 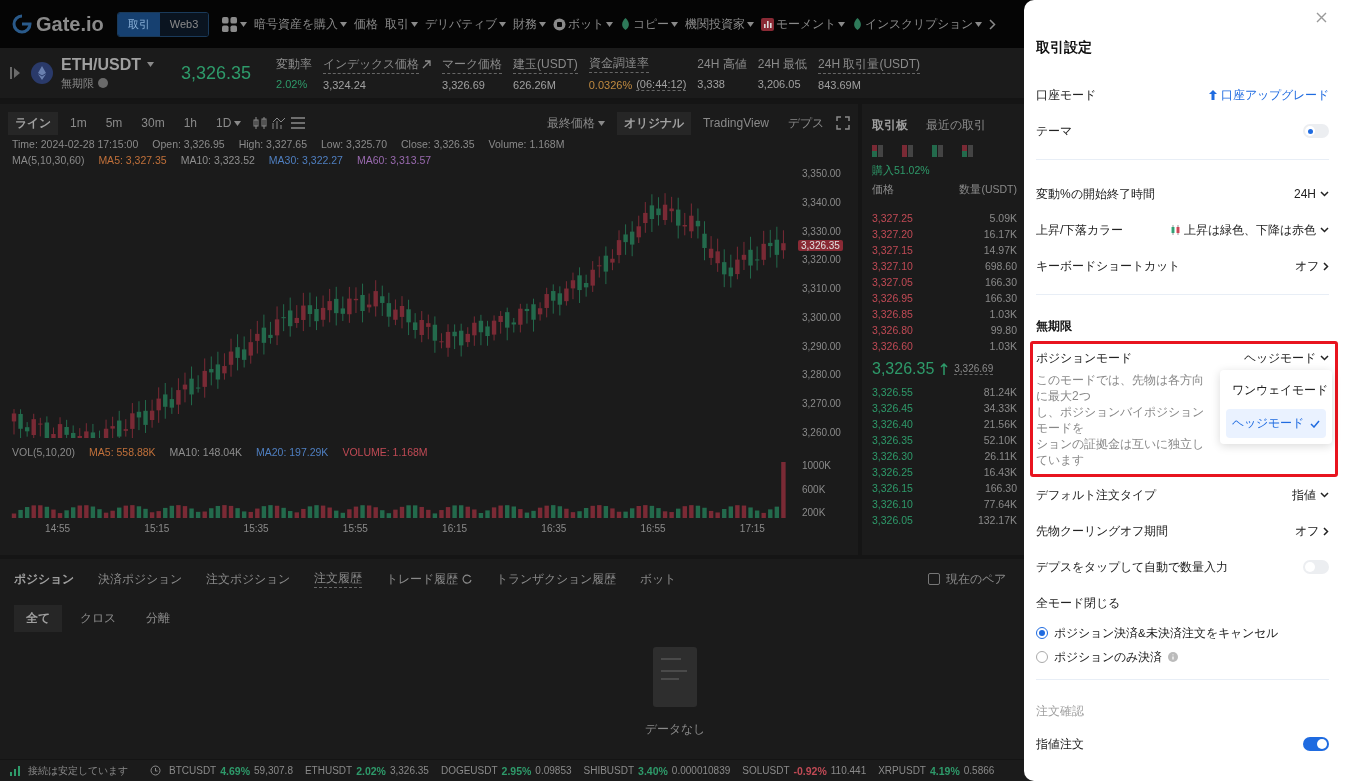 I want to click on indicator-value: MA60: 3,313.57, so click(x=394, y=160).